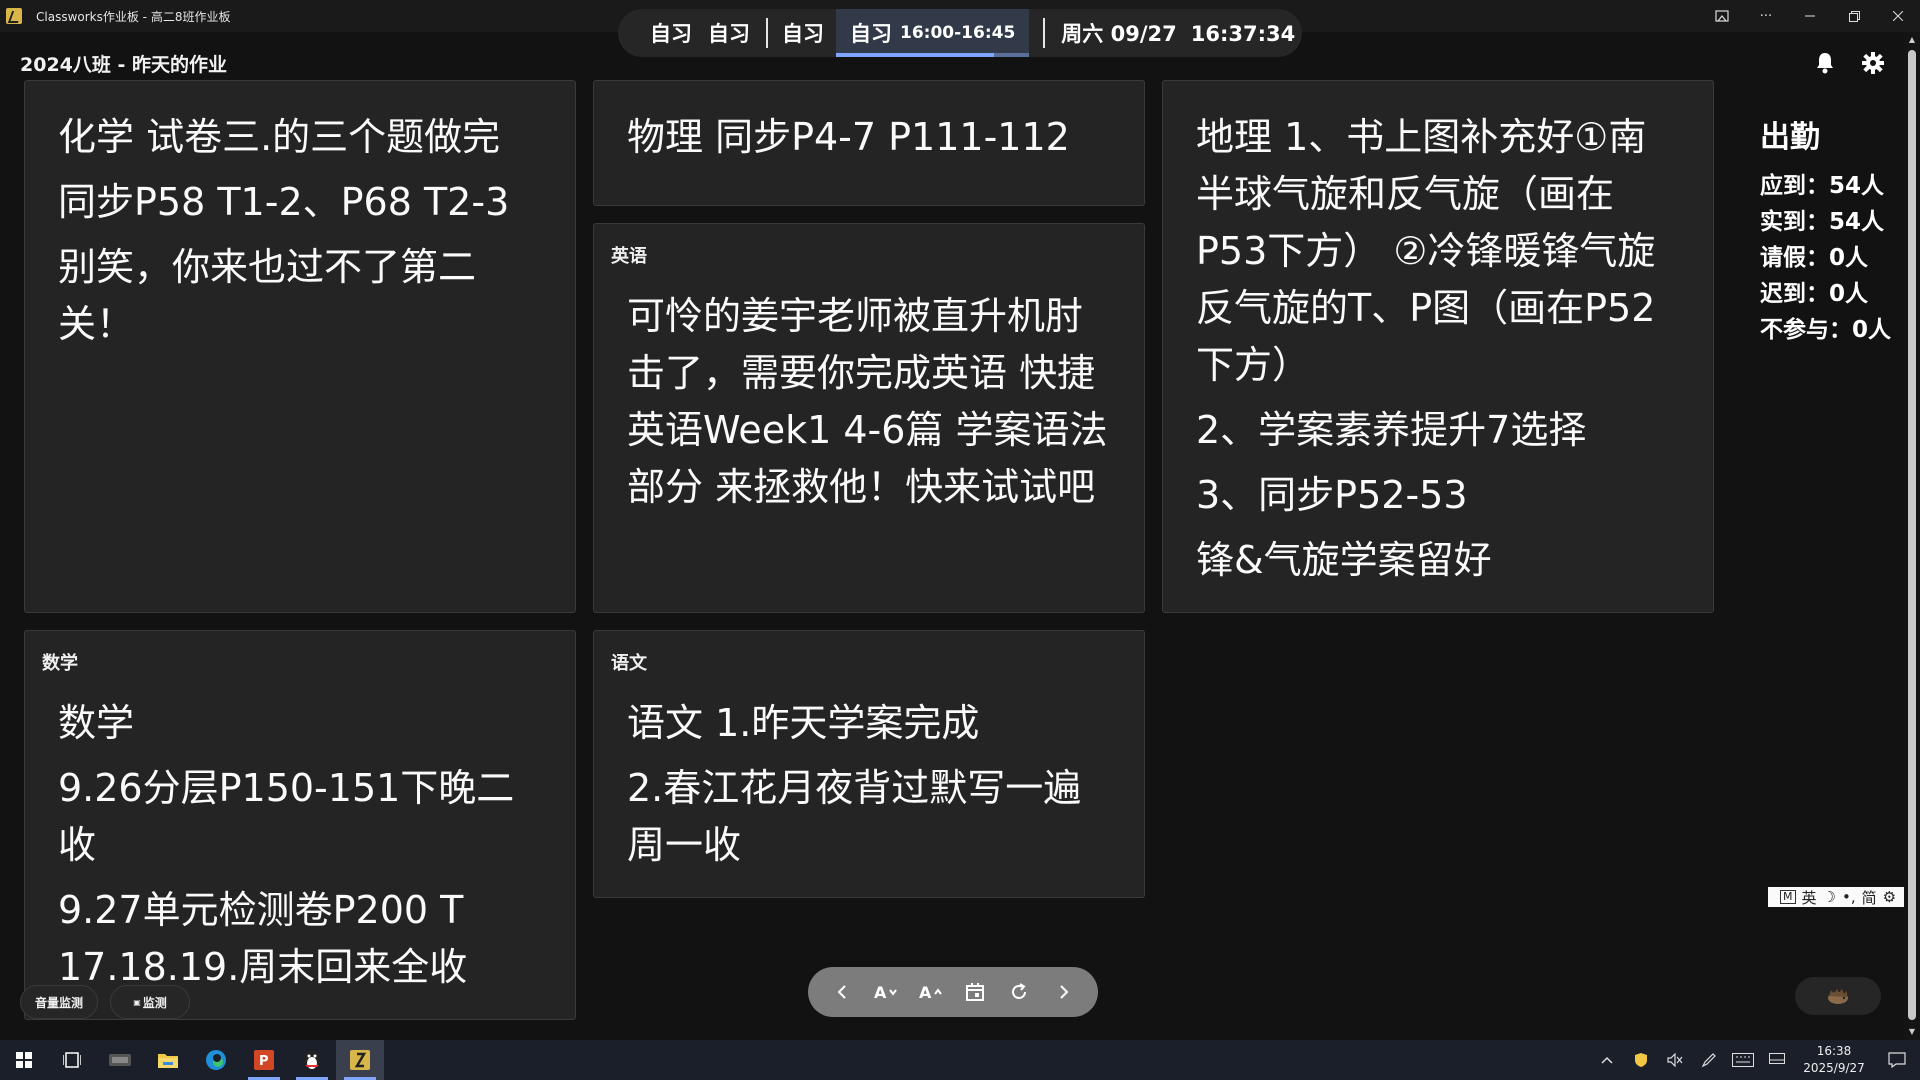  I want to click on pen-icon, so click(1709, 1060).